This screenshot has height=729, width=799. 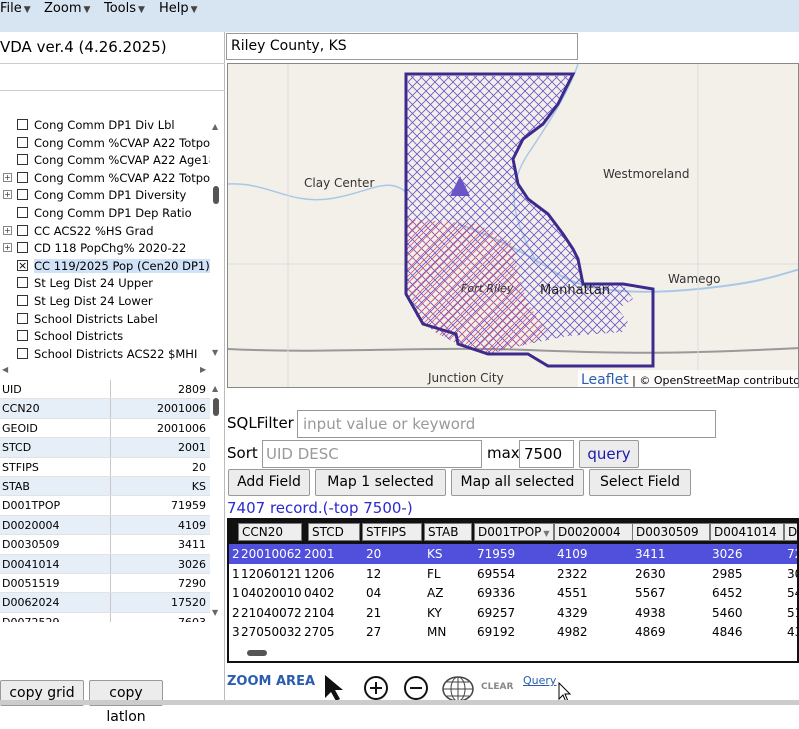 I want to click on layer-item: + Cong Comm %CVAP A22 Totpop, so click(x=105, y=179).